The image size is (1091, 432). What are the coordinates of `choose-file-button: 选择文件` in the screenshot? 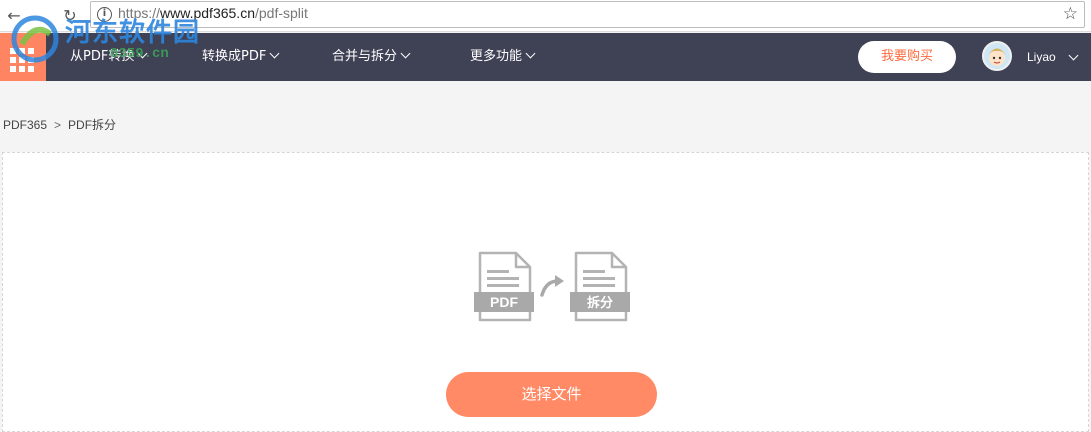 It's located at (551, 394).